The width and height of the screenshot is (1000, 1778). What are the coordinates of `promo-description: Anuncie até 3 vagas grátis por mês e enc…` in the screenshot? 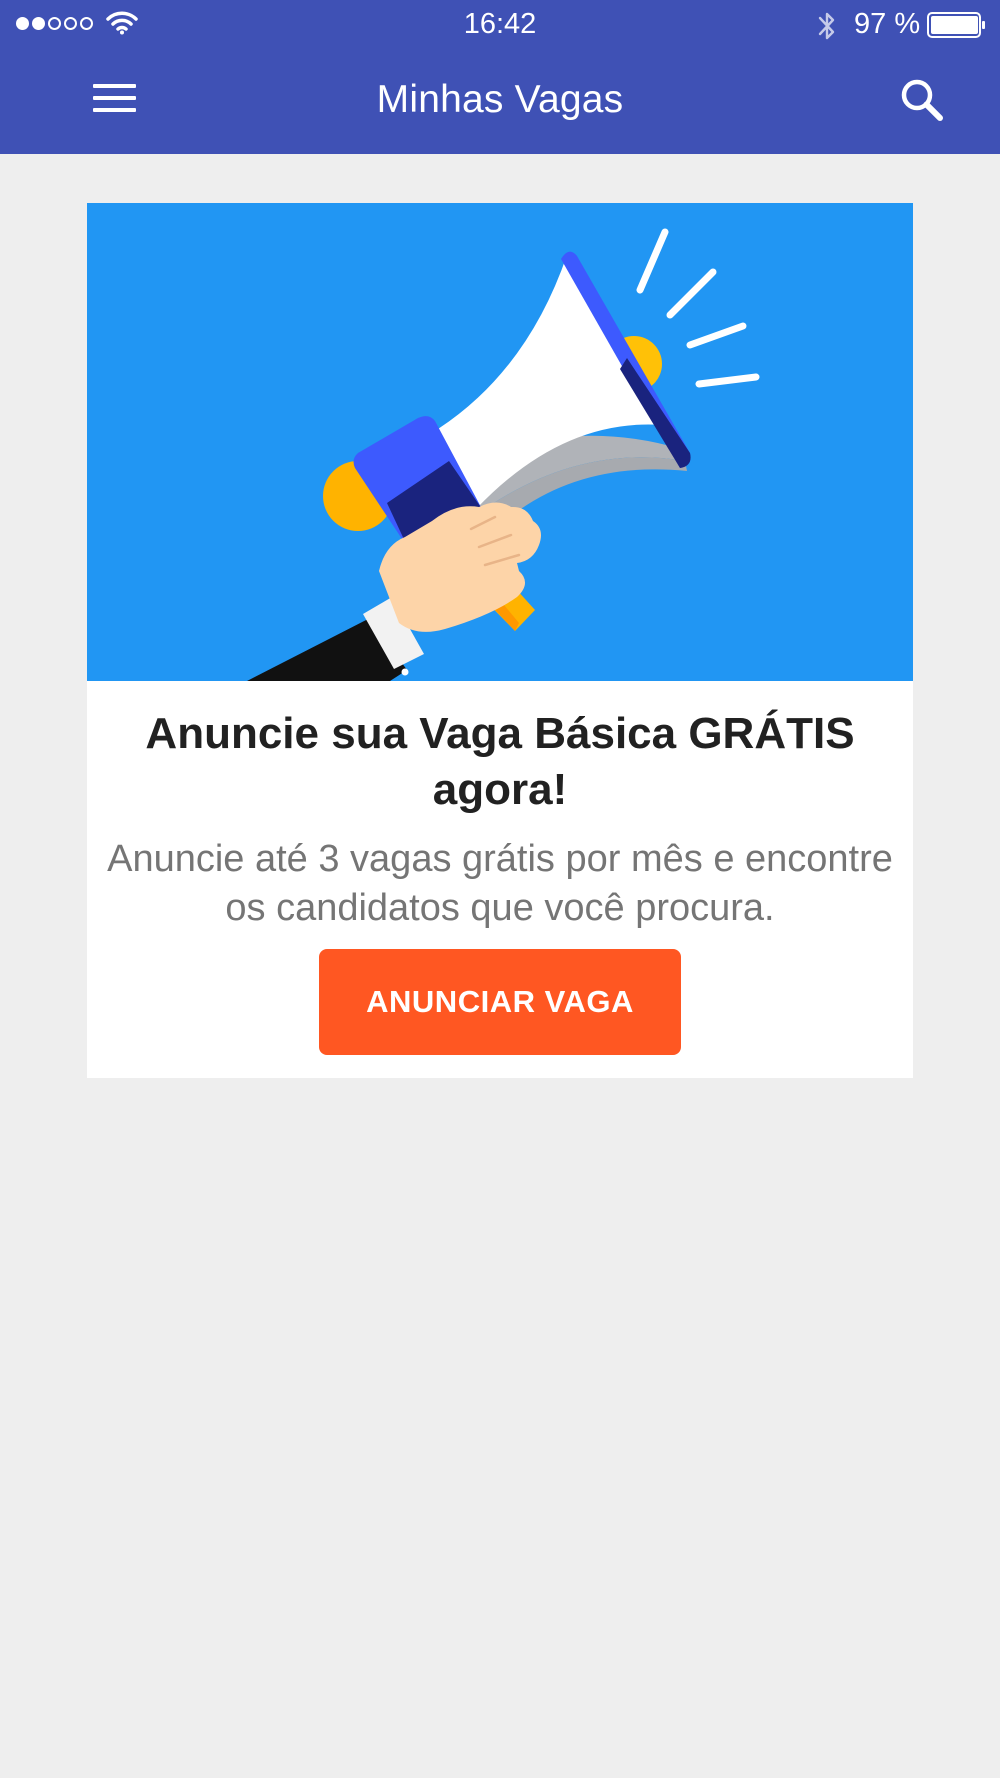 It's located at (500, 883).